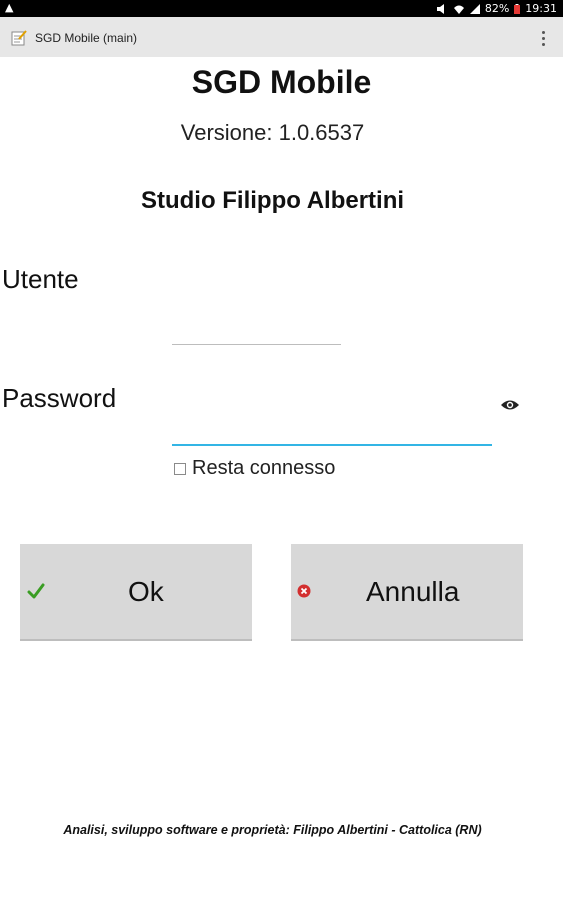 The width and height of the screenshot is (563, 900). What do you see at coordinates (510, 405) in the screenshot?
I see `show-password-eye-icon` at bounding box center [510, 405].